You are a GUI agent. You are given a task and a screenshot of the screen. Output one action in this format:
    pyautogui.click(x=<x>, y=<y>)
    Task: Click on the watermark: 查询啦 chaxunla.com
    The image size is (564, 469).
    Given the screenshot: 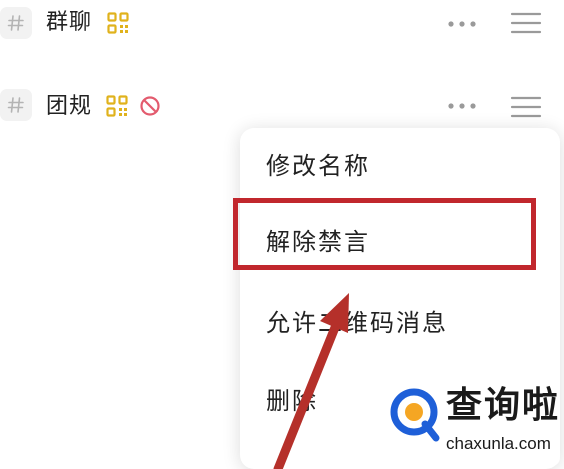 What is the action you would take?
    pyautogui.click(x=472, y=421)
    